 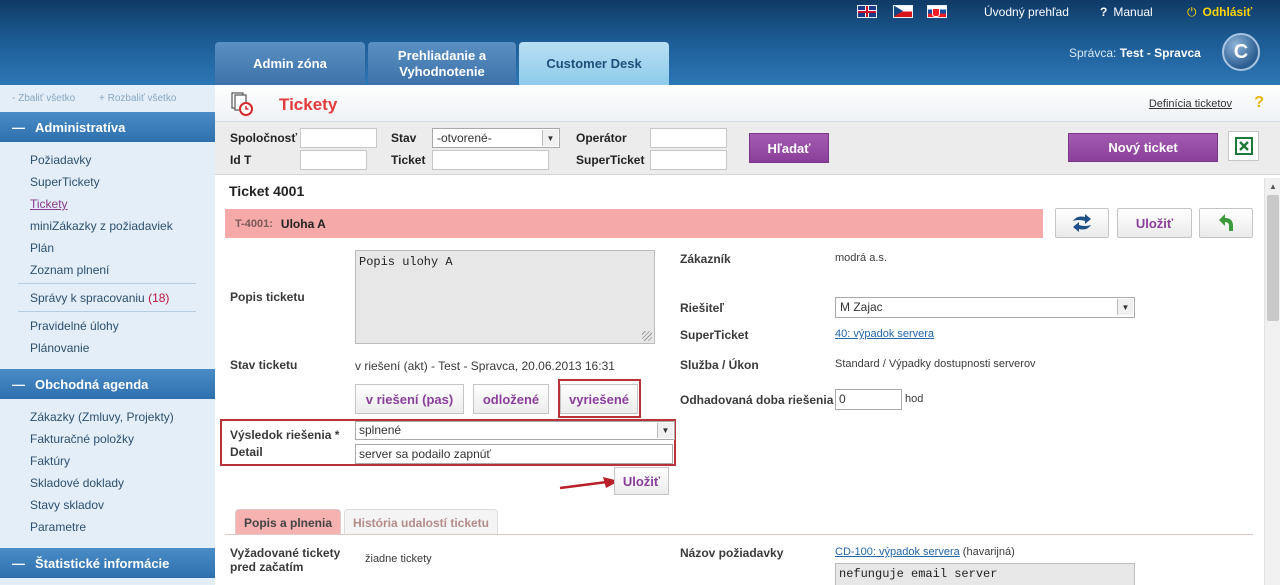 I want to click on solver-select-value: M Zajac, so click(x=861, y=307).